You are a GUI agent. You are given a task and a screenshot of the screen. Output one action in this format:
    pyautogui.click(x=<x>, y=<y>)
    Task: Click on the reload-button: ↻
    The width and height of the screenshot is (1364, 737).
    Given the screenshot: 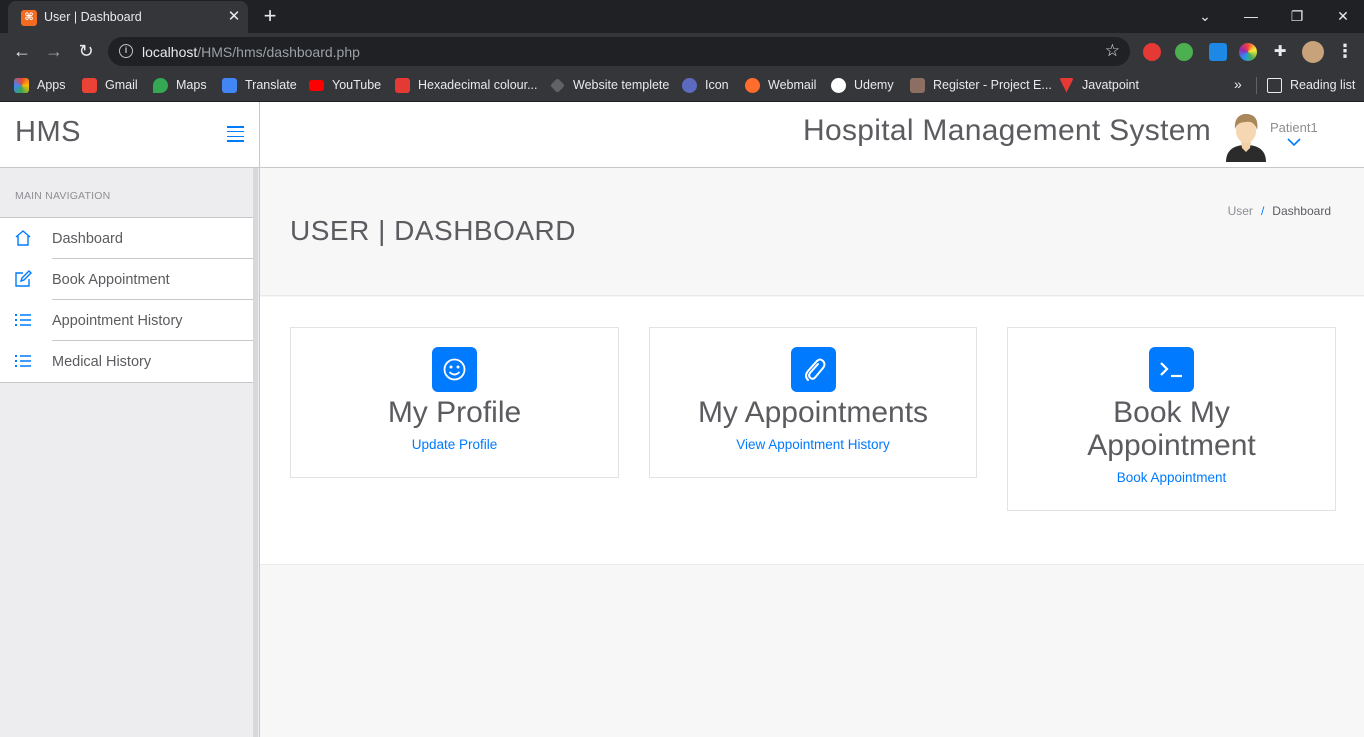 What is the action you would take?
    pyautogui.click(x=86, y=51)
    